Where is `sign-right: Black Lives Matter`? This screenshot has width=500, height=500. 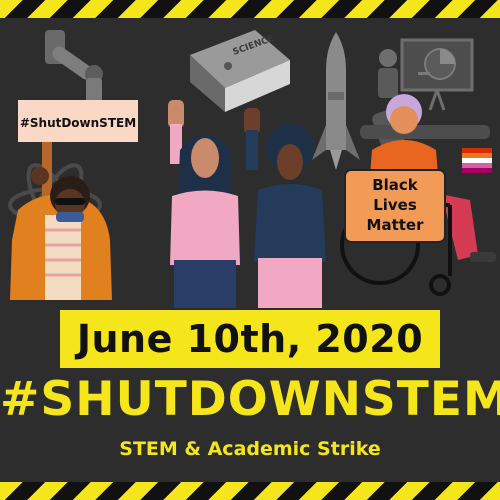 sign-right: Black Lives Matter is located at coordinates (395, 206).